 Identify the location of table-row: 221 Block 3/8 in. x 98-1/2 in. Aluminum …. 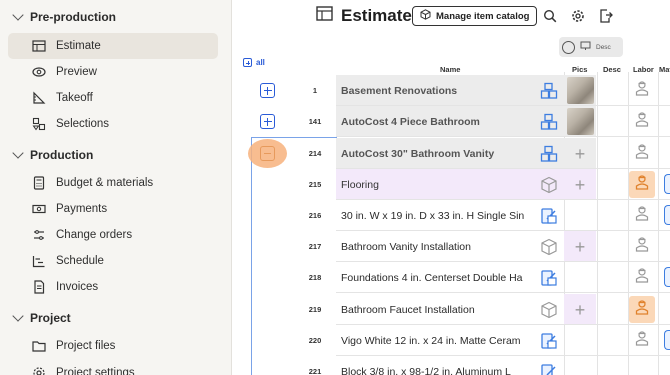
(453, 365).